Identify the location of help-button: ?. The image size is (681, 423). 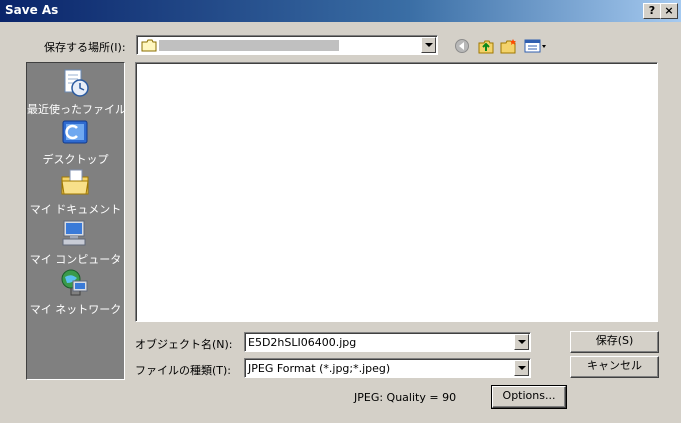
(652, 11).